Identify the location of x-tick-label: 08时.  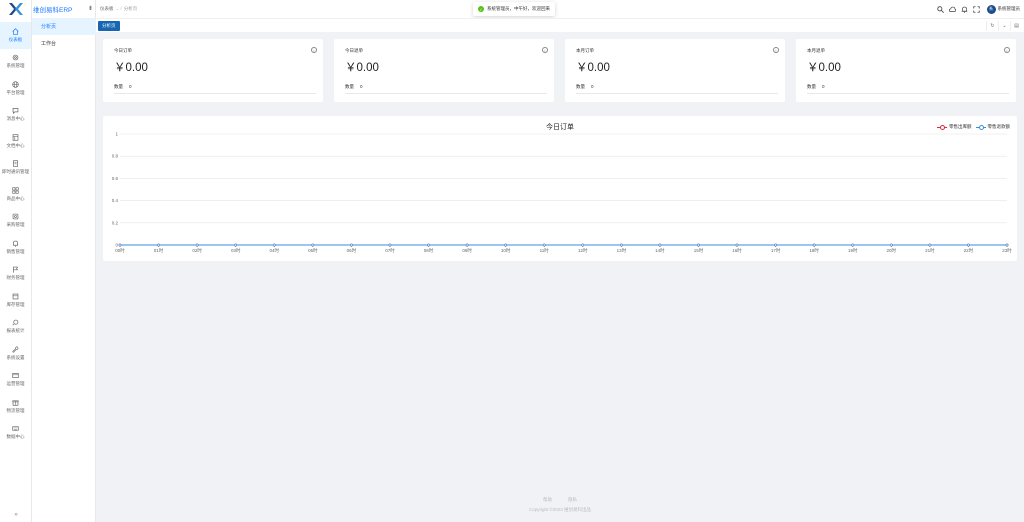
(429, 250).